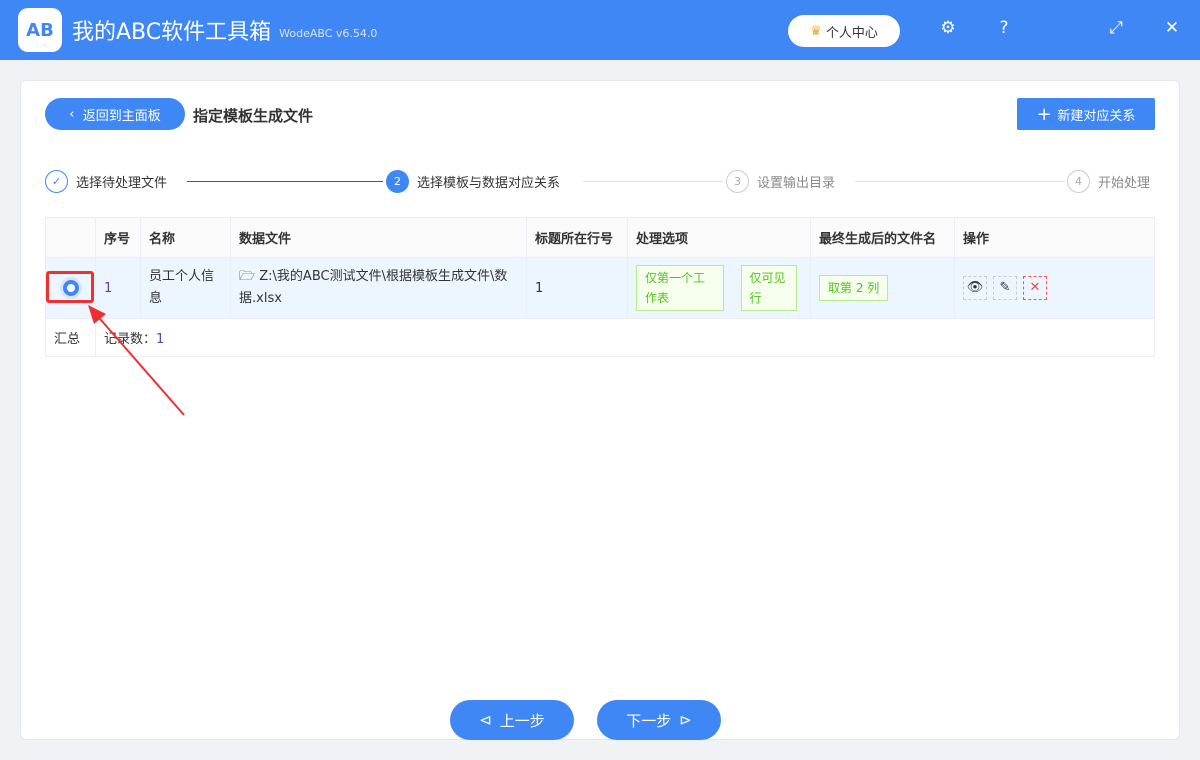  Describe the element at coordinates (1004, 28) in the screenshot. I see `help-icon: ?` at that location.